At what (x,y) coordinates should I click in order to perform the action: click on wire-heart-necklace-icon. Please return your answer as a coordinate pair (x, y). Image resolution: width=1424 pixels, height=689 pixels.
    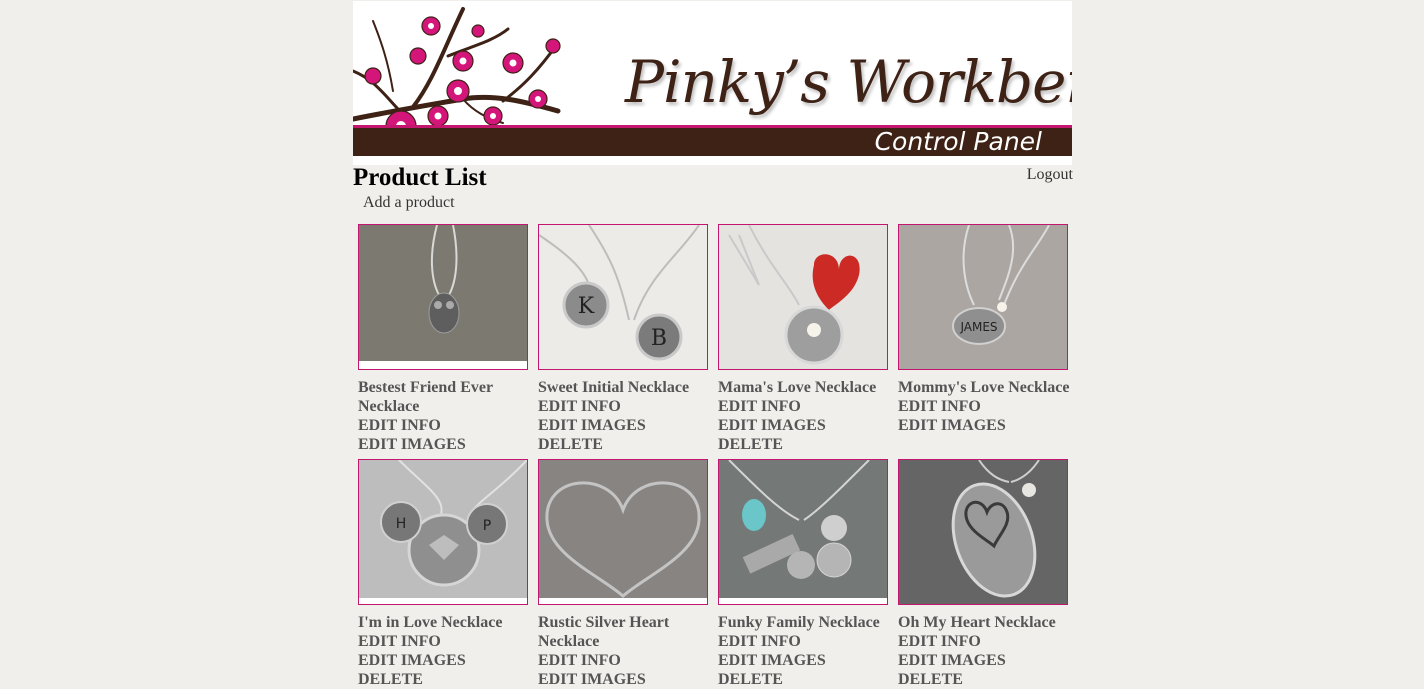
    Looking at the image, I should click on (623, 532).